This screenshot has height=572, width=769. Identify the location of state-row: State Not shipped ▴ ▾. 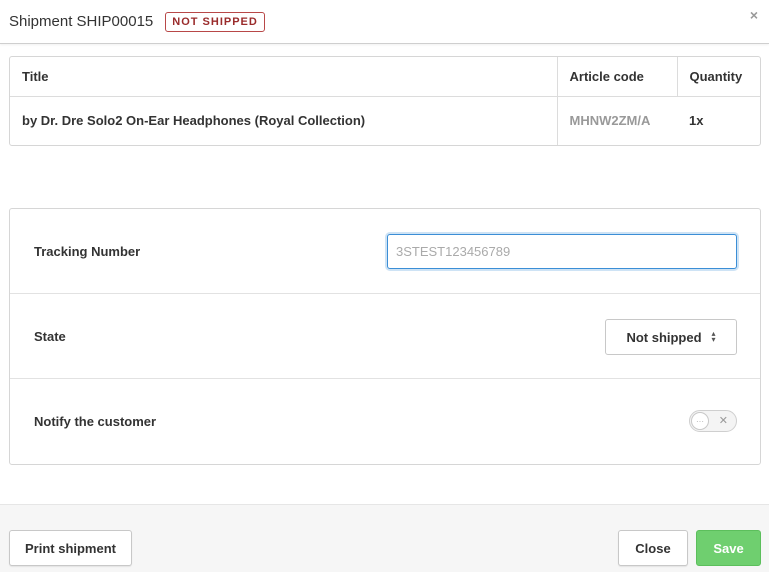
(385, 336).